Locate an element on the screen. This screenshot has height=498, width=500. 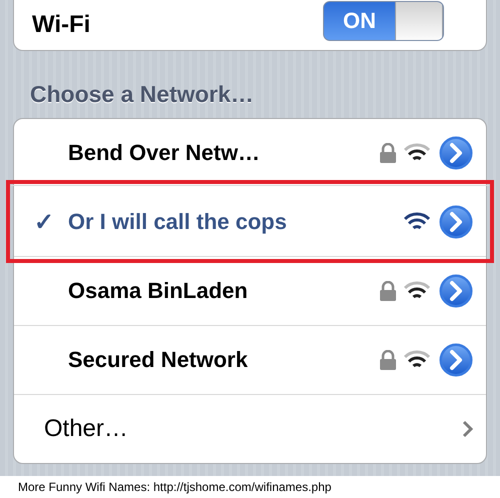
network-row: Osama BinLaden is located at coordinates (250, 290).